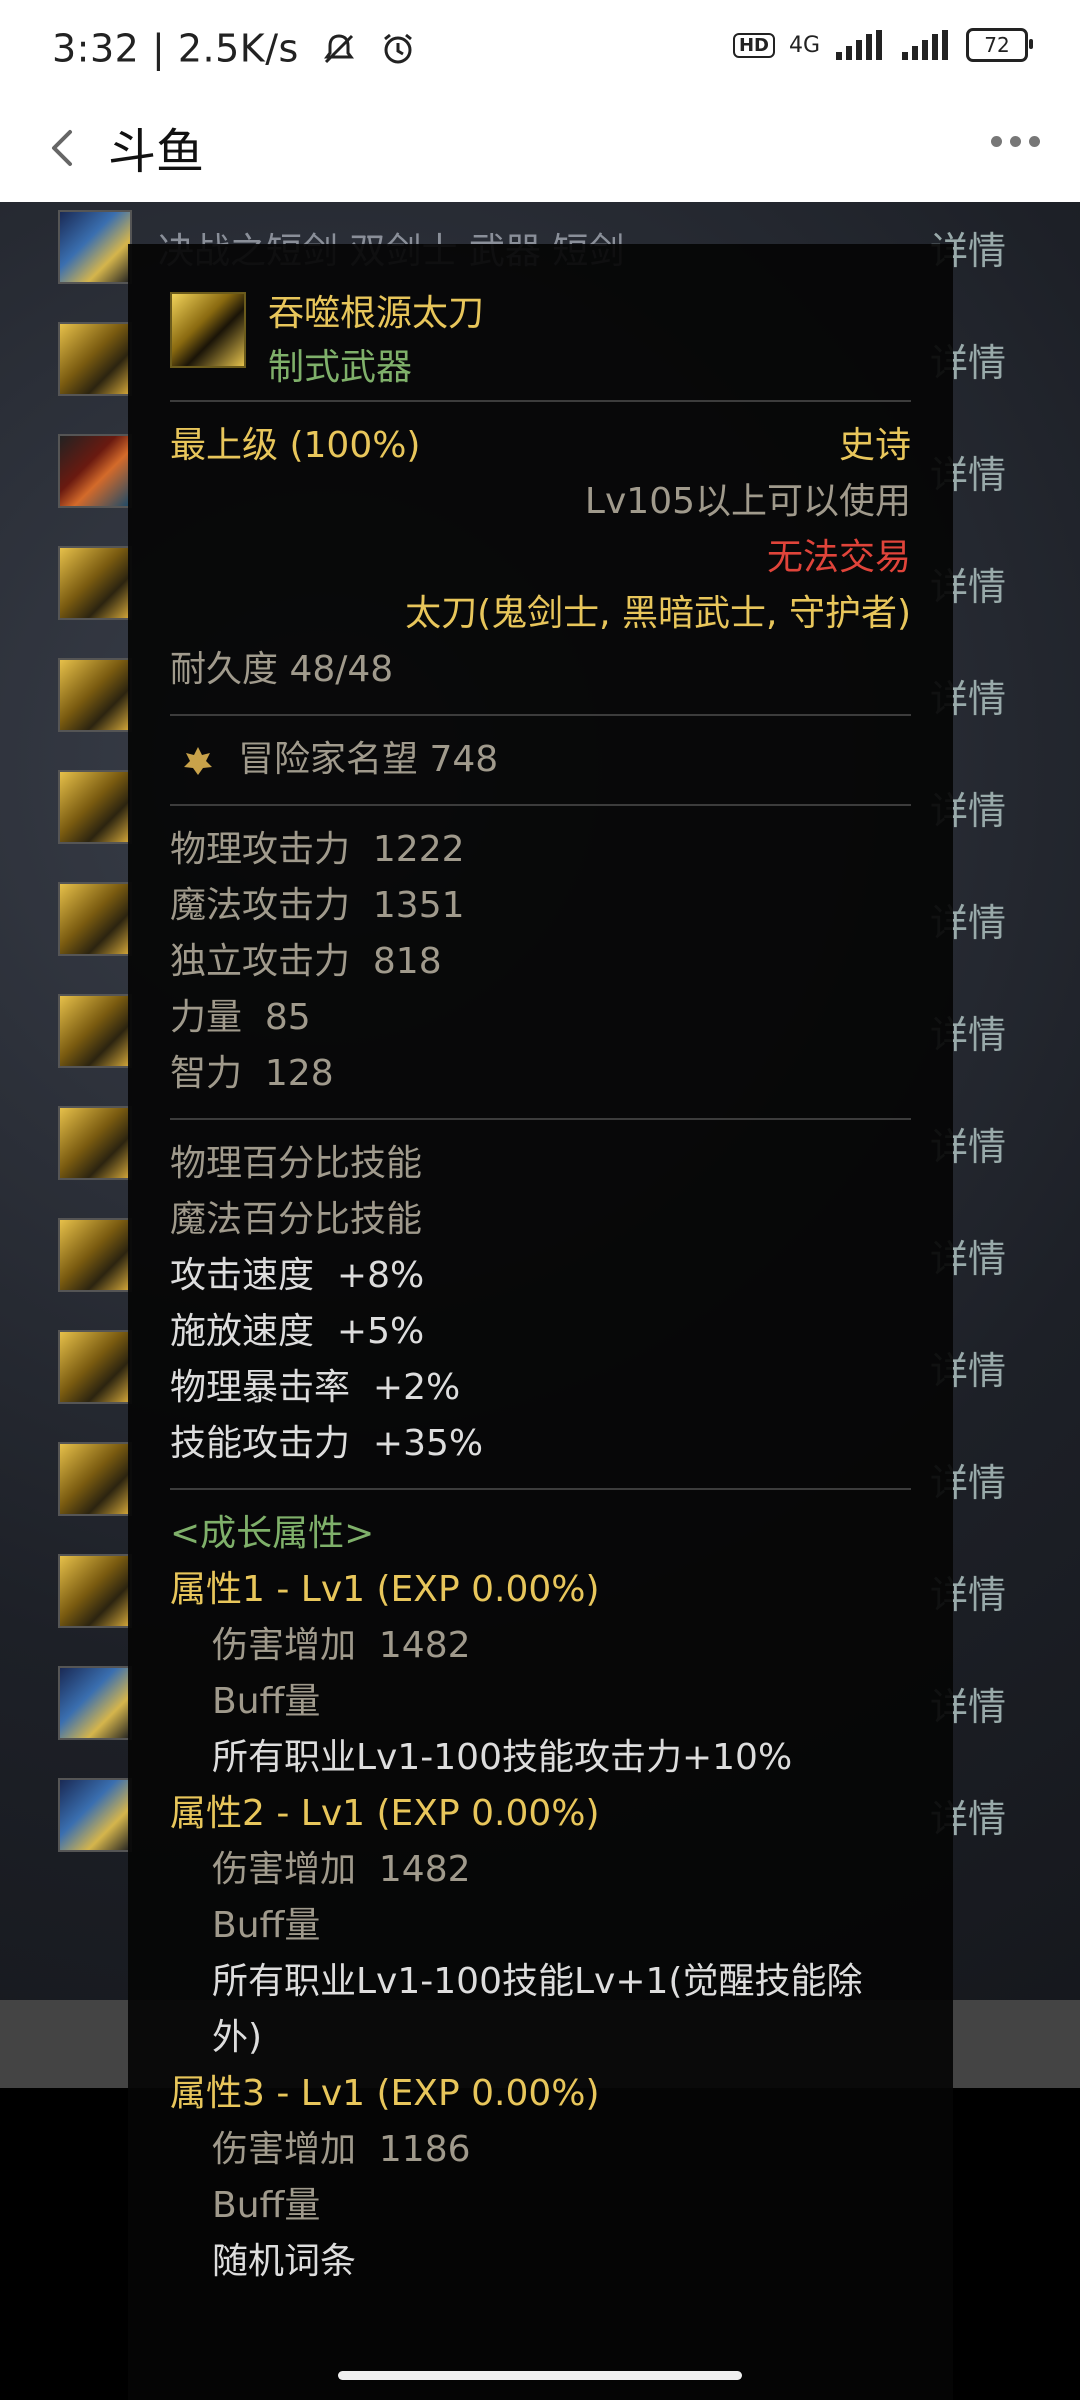  Describe the element at coordinates (502, 1757) in the screenshot. I see `growth-effect: 所有职业Lv1-100技能攻击力+10%` at that location.